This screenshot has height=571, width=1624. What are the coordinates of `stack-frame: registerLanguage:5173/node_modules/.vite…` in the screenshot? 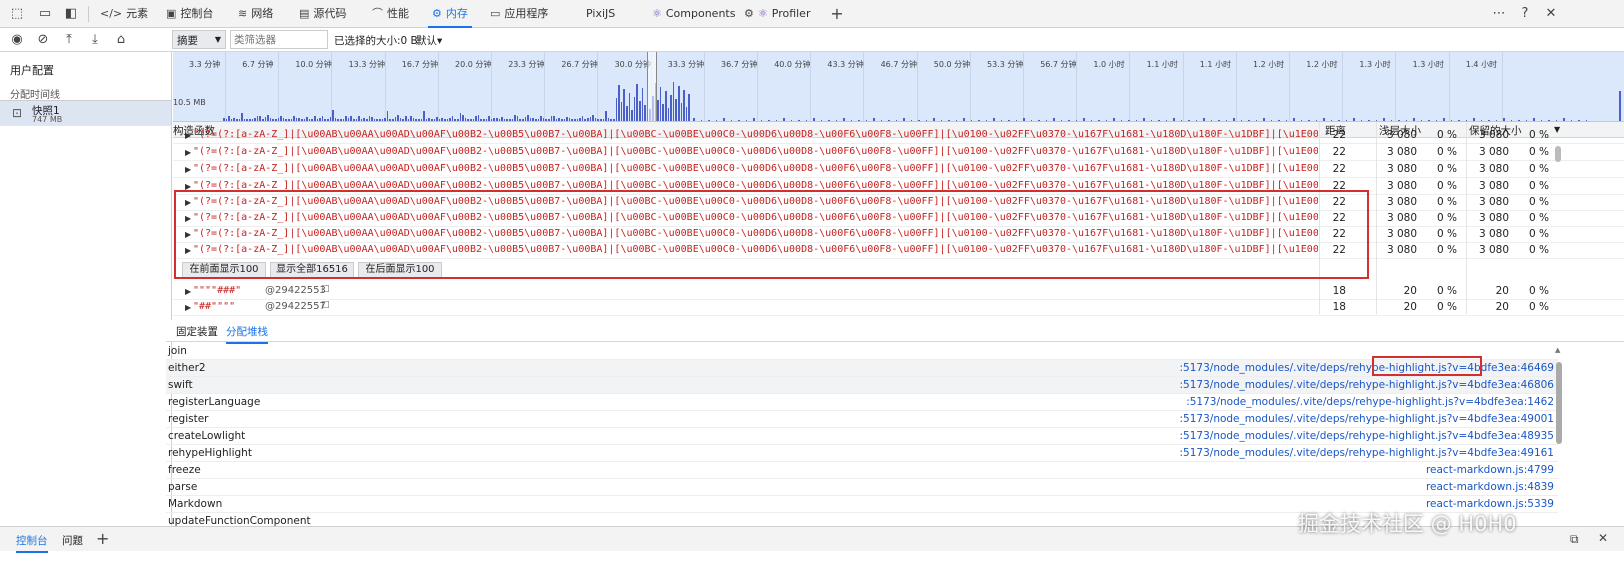 It's located at (862, 402).